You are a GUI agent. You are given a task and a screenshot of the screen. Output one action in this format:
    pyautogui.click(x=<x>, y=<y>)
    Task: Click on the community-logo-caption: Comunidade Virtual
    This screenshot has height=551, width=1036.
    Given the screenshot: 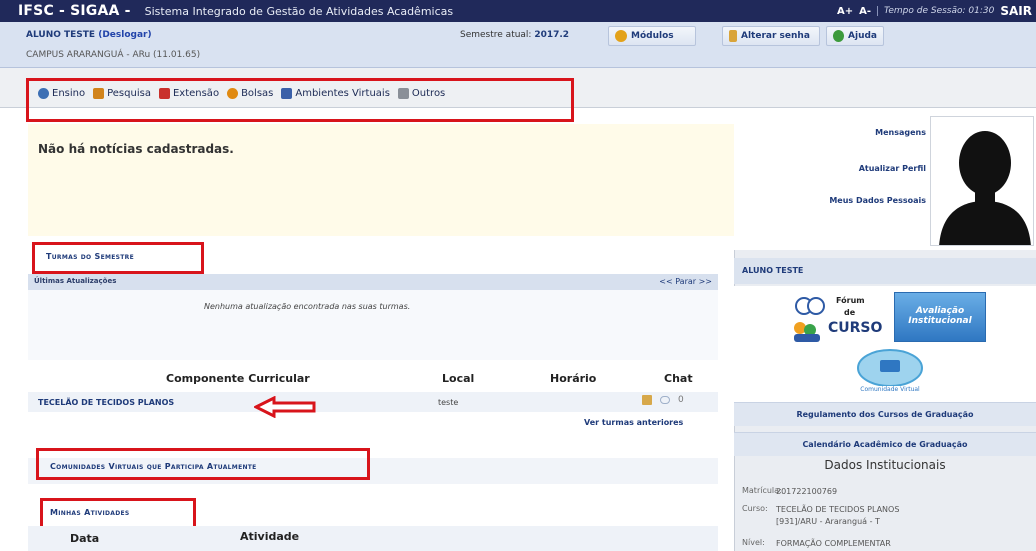 What is the action you would take?
    pyautogui.click(x=890, y=389)
    